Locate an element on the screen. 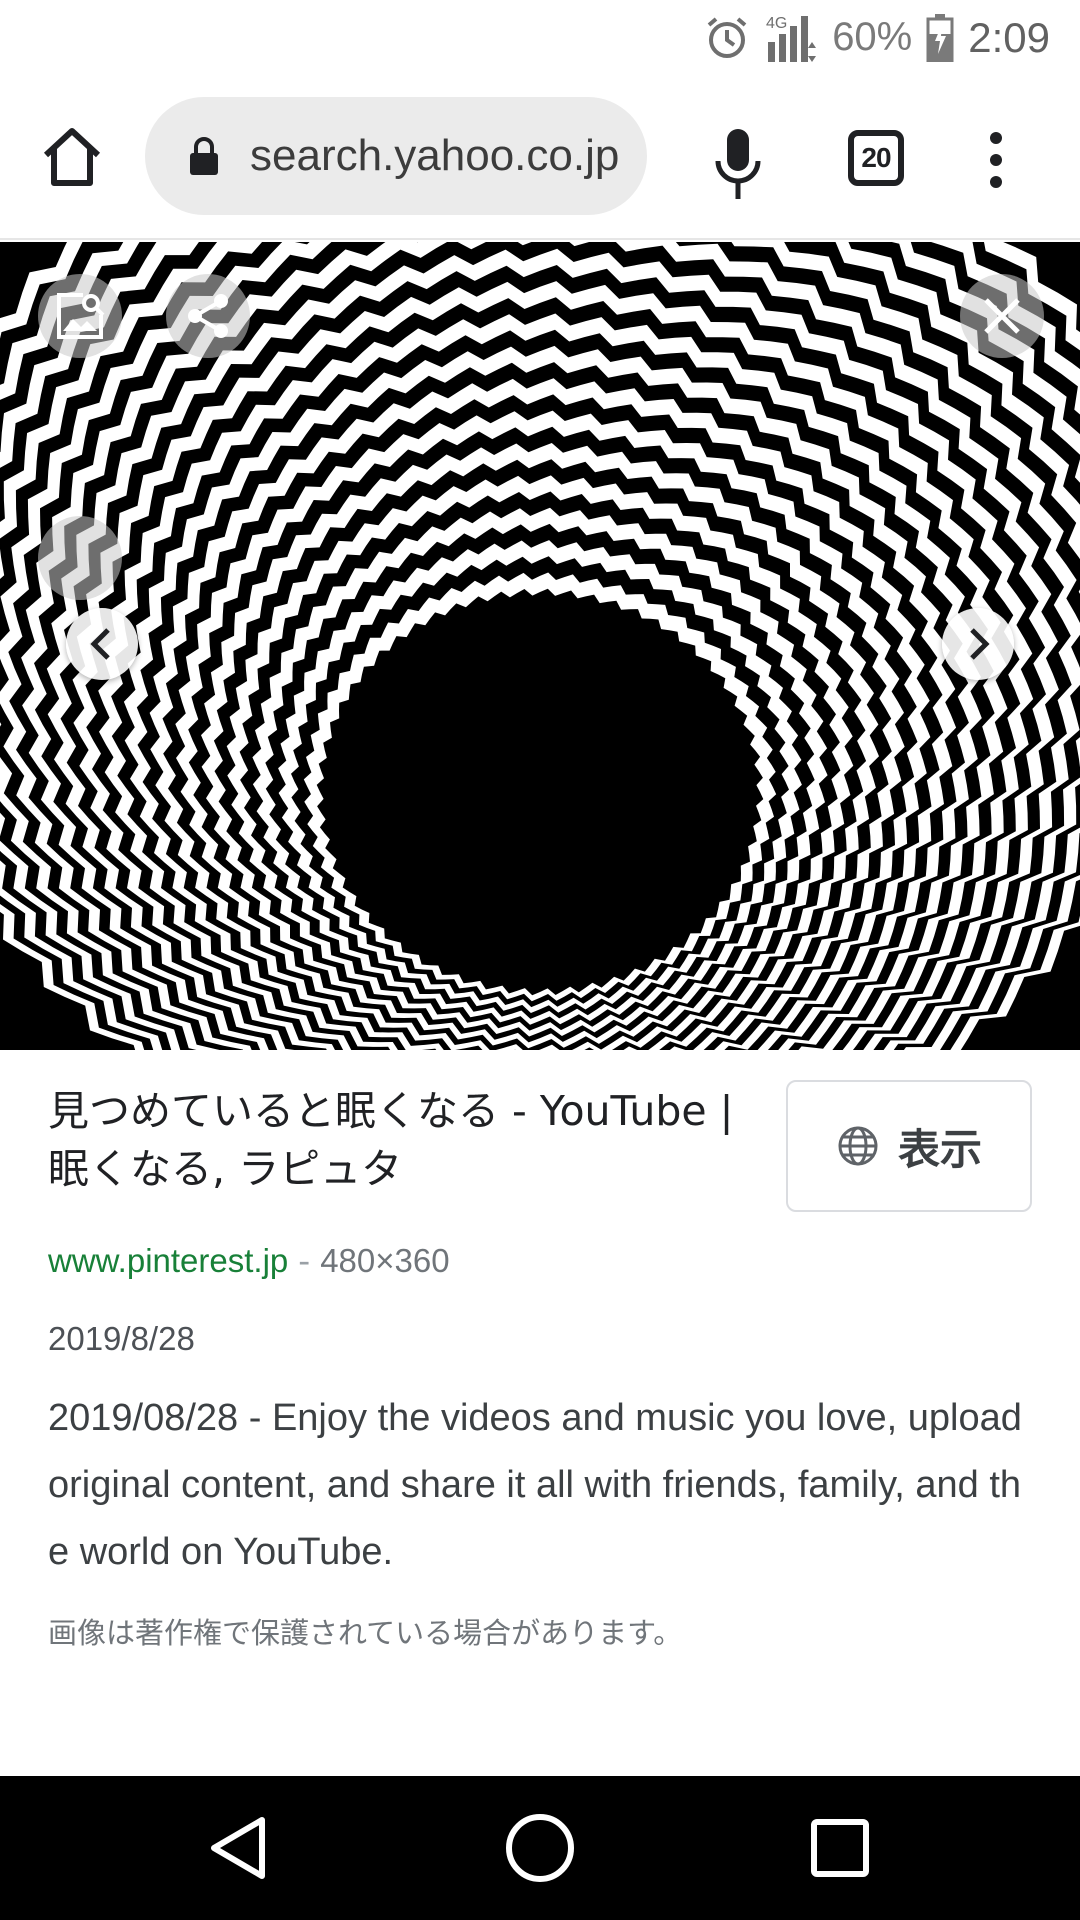 This screenshot has width=1080, height=1920. clock: 2:09 is located at coordinates (1009, 37).